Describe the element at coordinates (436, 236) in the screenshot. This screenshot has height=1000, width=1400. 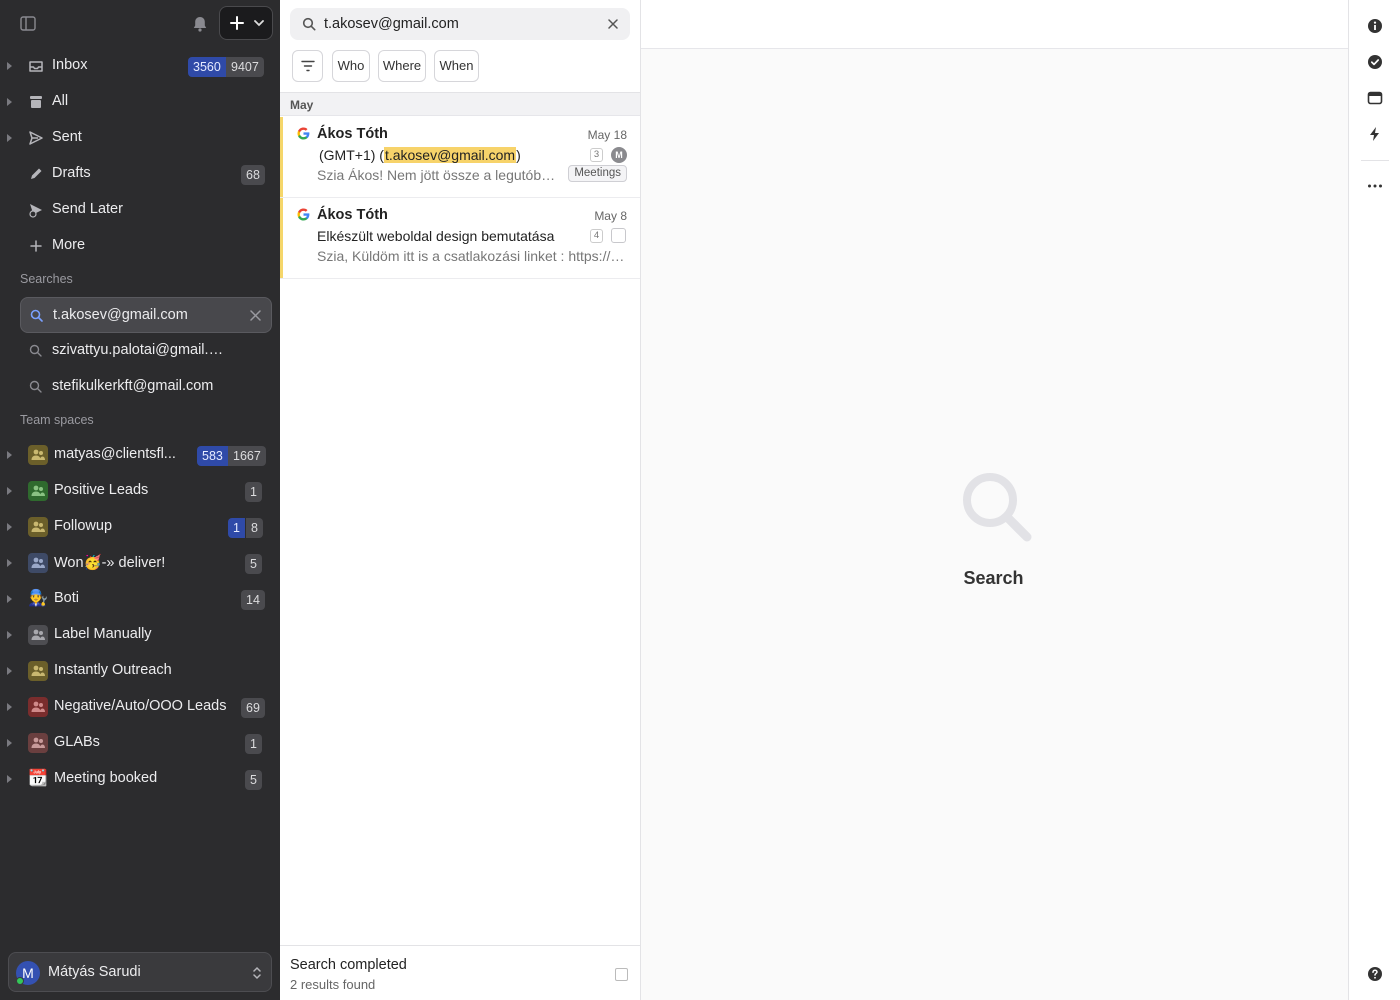
I see `message-subject: Elkészült weboldal design bemutatása` at that location.